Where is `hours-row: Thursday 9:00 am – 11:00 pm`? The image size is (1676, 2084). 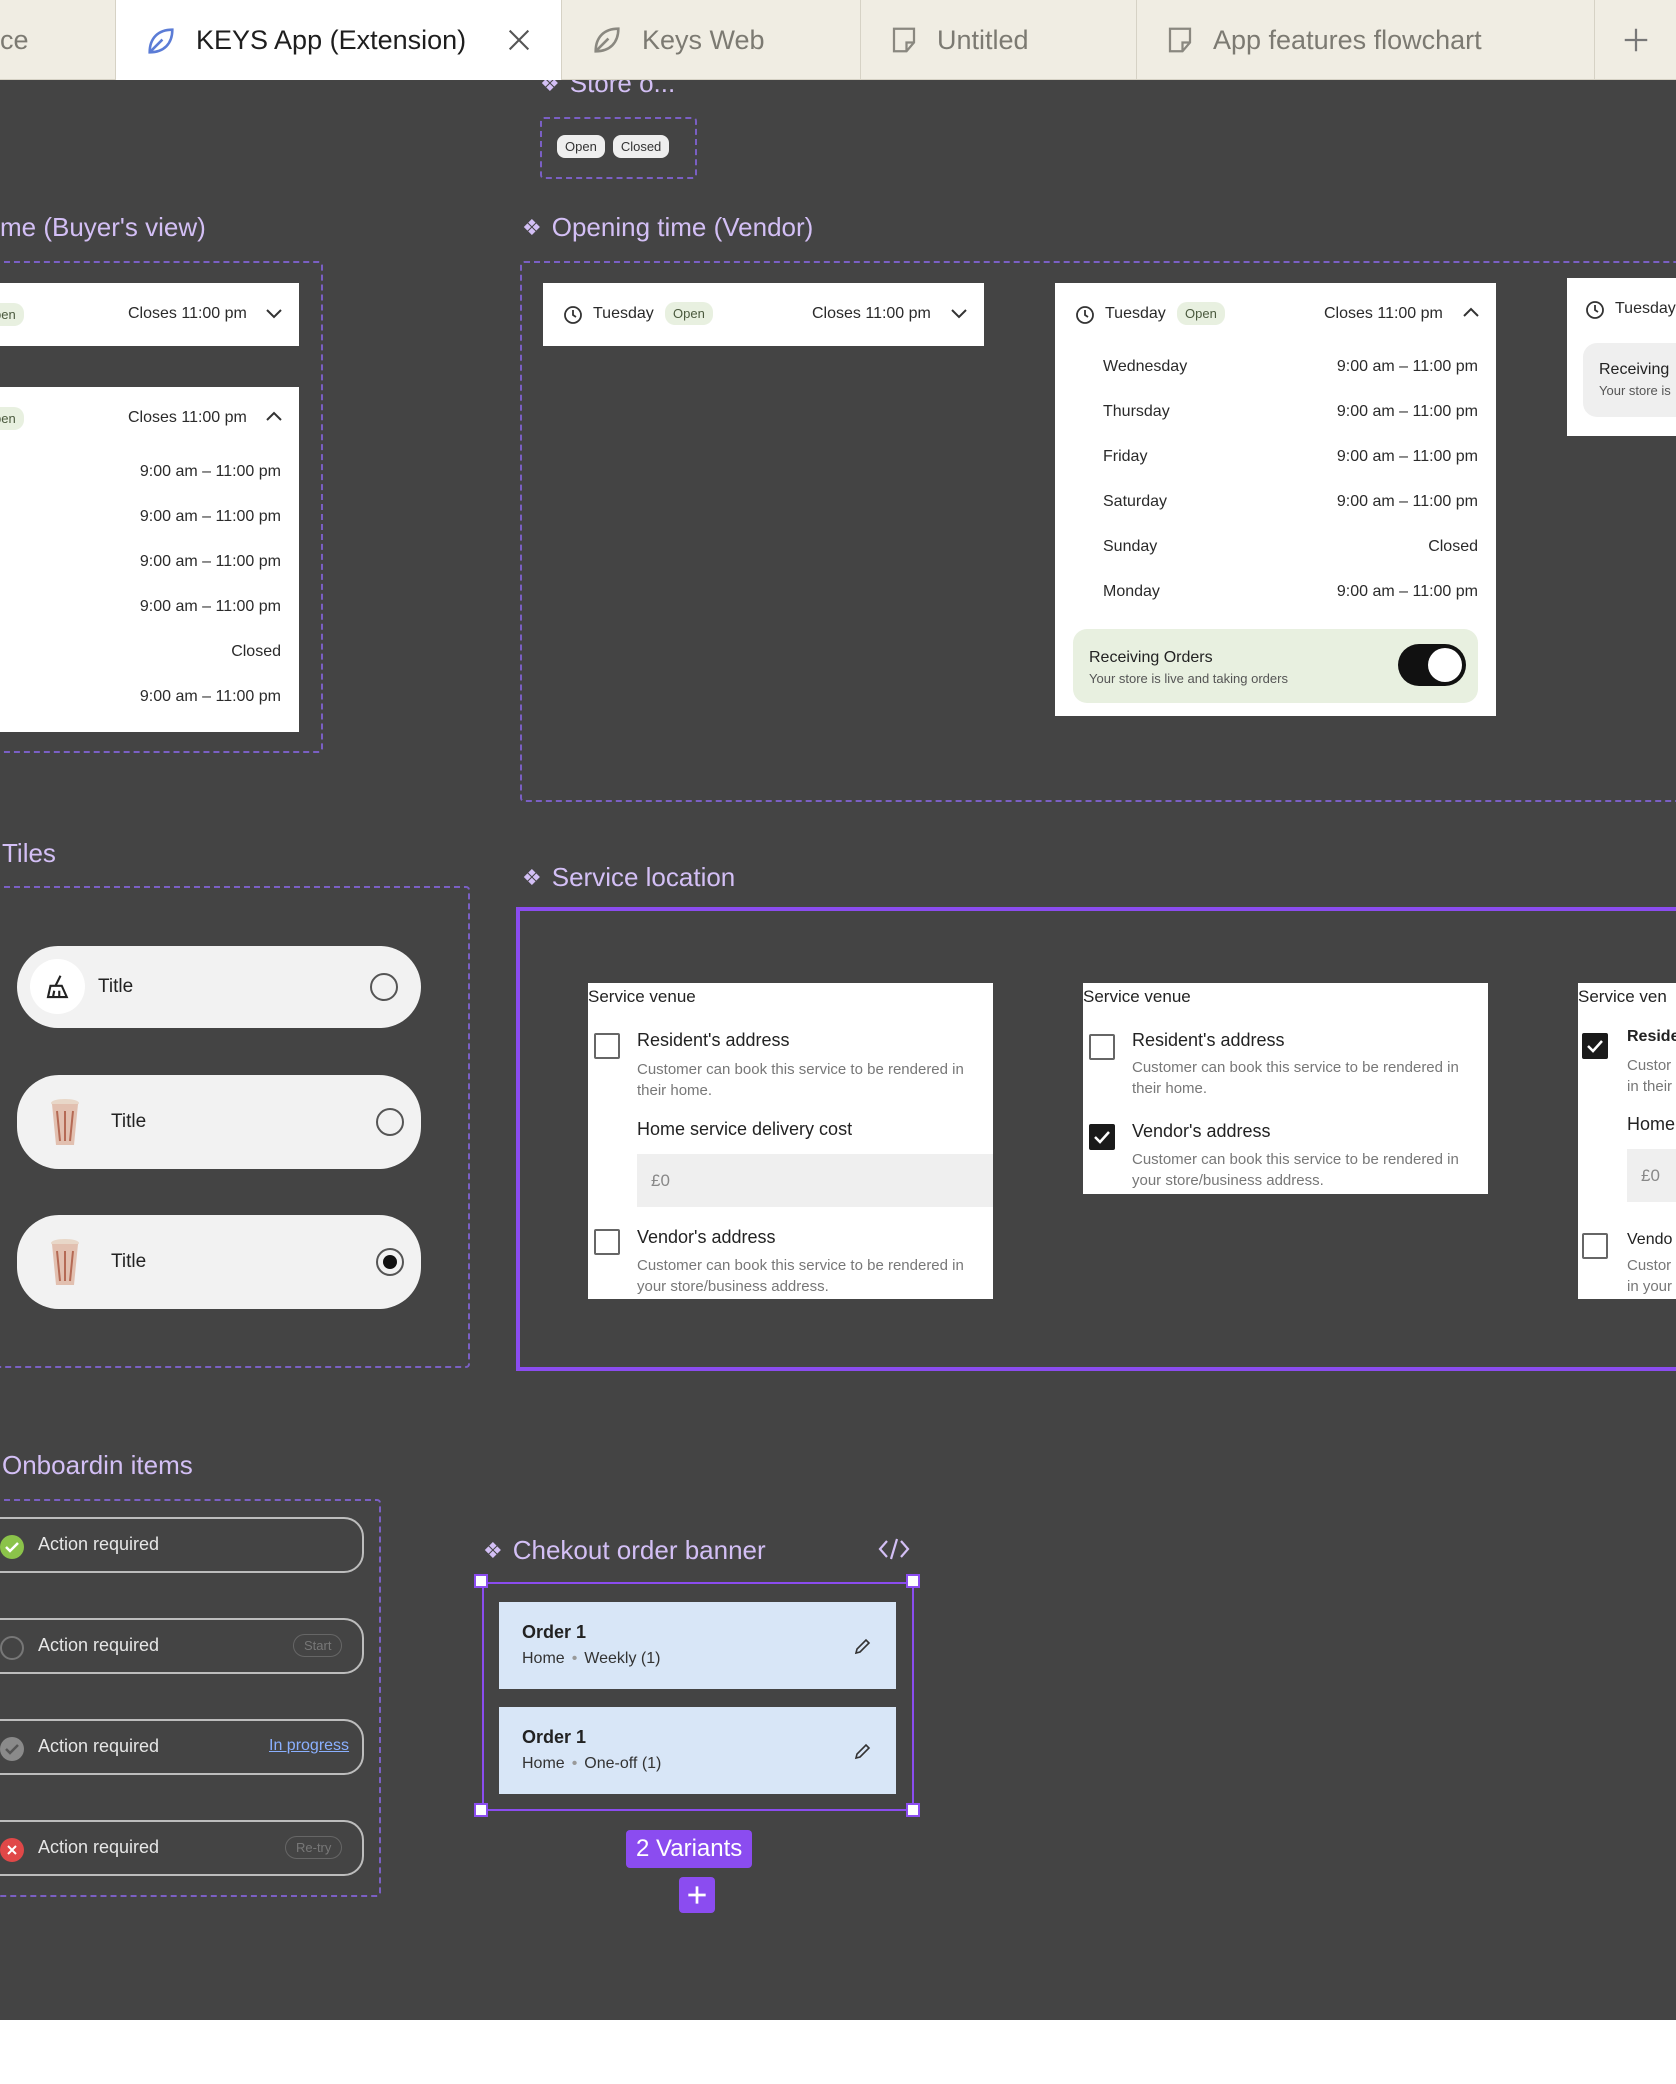
hours-row: Thursday 9:00 am – 11:00 pm is located at coordinates (1290, 411).